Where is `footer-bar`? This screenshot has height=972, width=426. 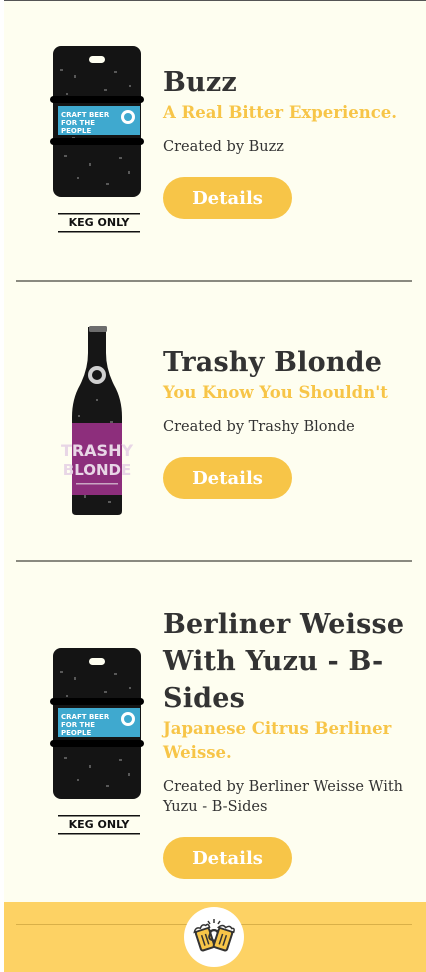 footer-bar is located at coordinates (215, 937).